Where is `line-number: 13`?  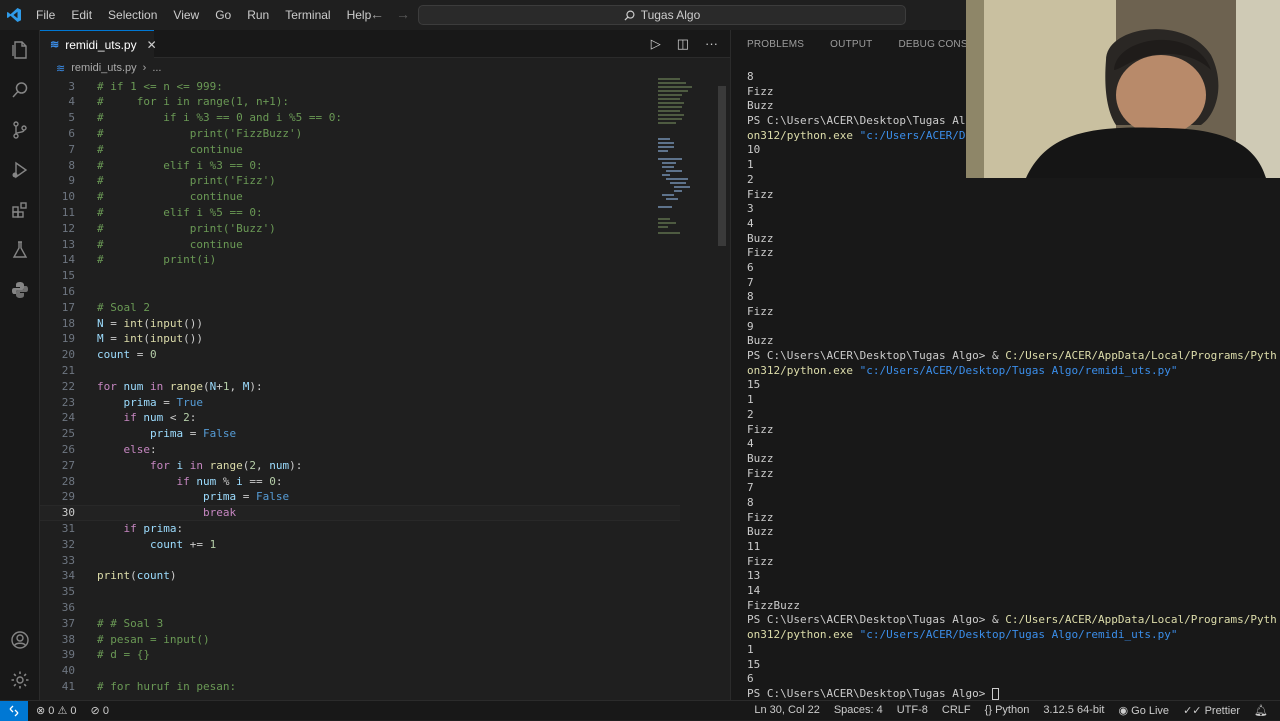 line-number: 13 is located at coordinates (68, 244).